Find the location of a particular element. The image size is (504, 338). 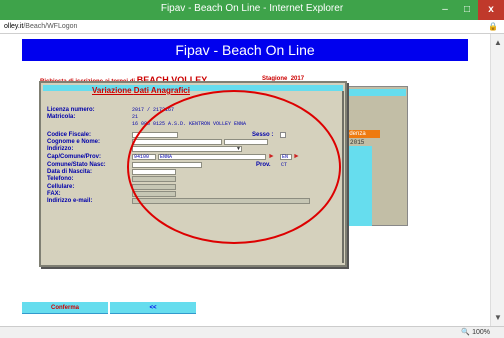

address-url: olley.it/Beach/WFLogon is located at coordinates (40, 27).